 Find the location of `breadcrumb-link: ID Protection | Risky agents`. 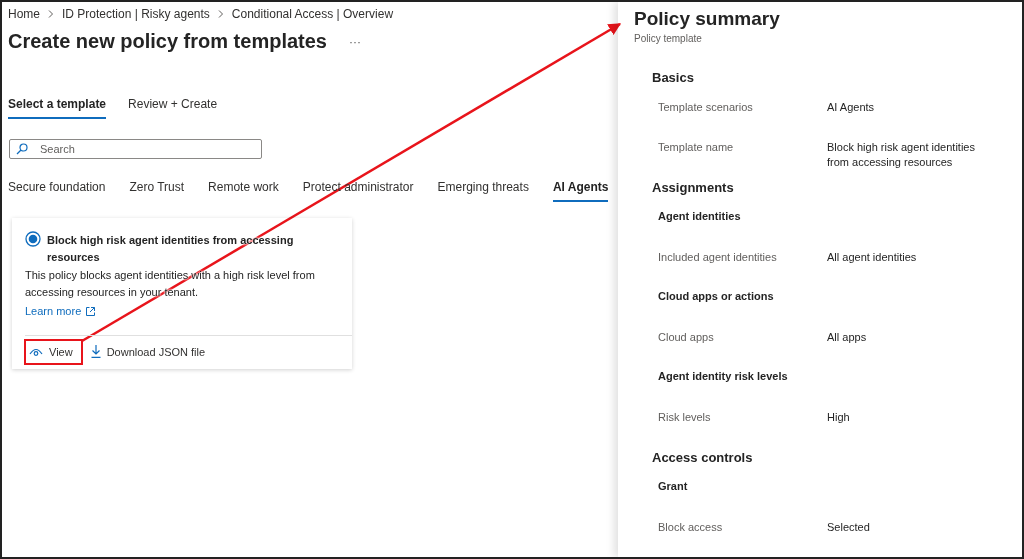

breadcrumb-link: ID Protection | Risky agents is located at coordinates (136, 14).